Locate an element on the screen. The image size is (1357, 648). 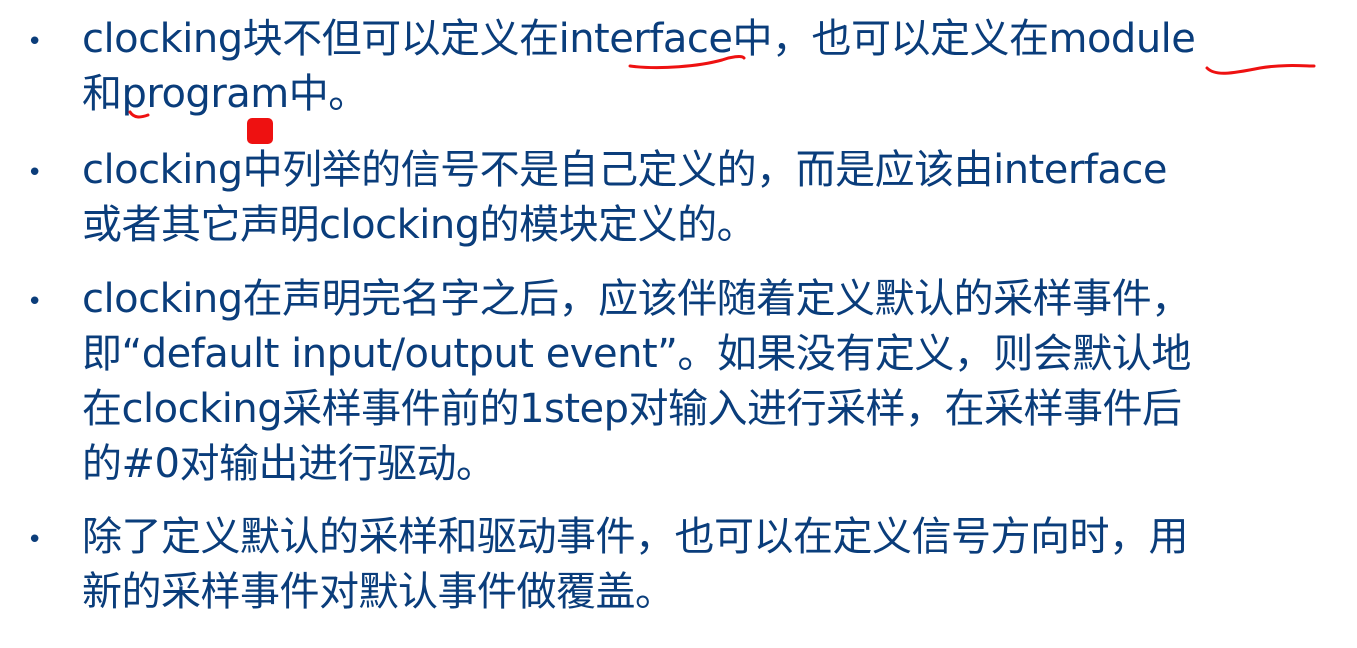
laser-pointer-dot is located at coordinates (260, 131).